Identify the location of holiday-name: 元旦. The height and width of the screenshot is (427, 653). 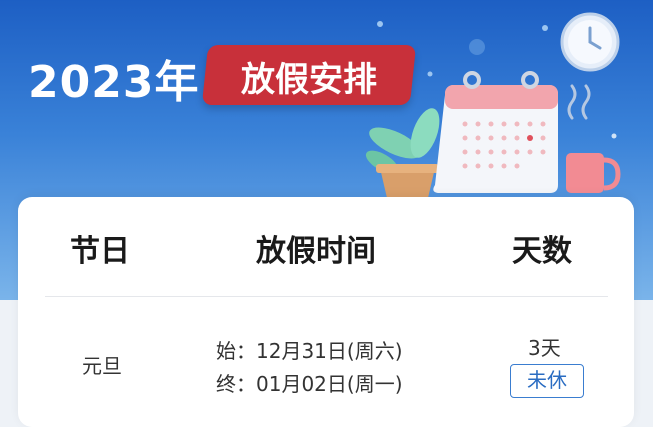
(102, 366).